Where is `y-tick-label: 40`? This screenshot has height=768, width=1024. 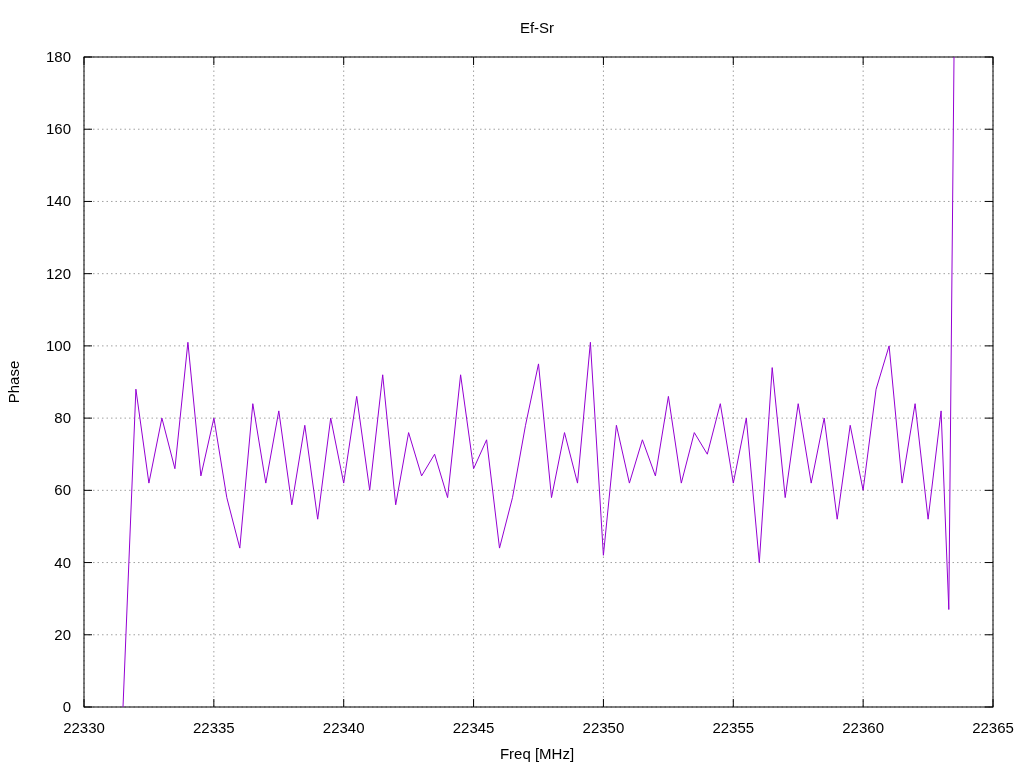
y-tick-label: 40 is located at coordinates (62, 562).